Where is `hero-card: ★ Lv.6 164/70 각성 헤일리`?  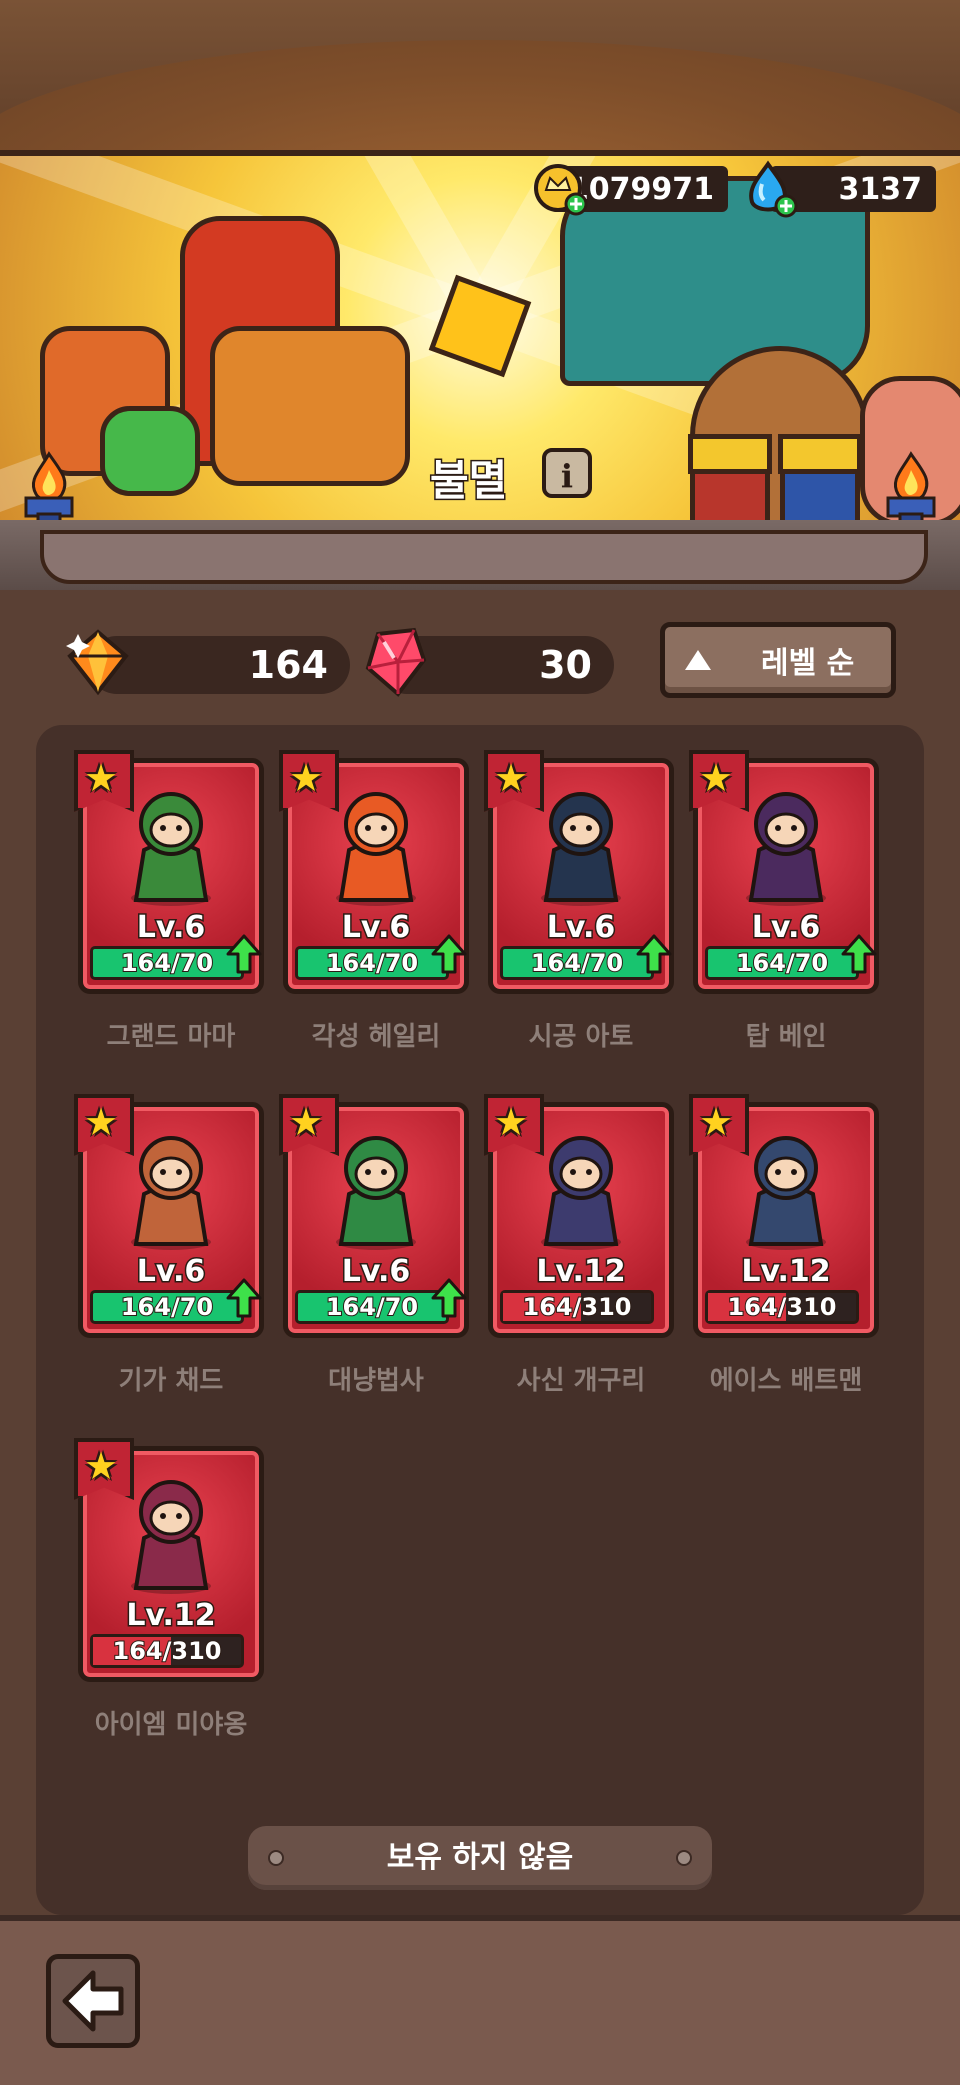
hero-card: ★ Lv.6 164/70 각성 헤일리 is located at coordinates (374, 901).